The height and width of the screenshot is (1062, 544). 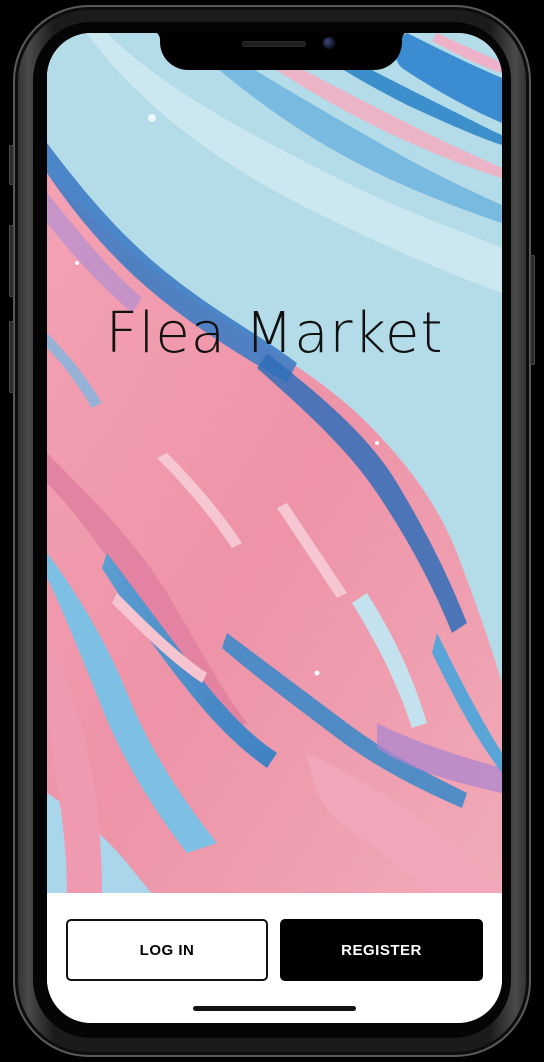 I want to click on camera-notch, so click(x=281, y=51).